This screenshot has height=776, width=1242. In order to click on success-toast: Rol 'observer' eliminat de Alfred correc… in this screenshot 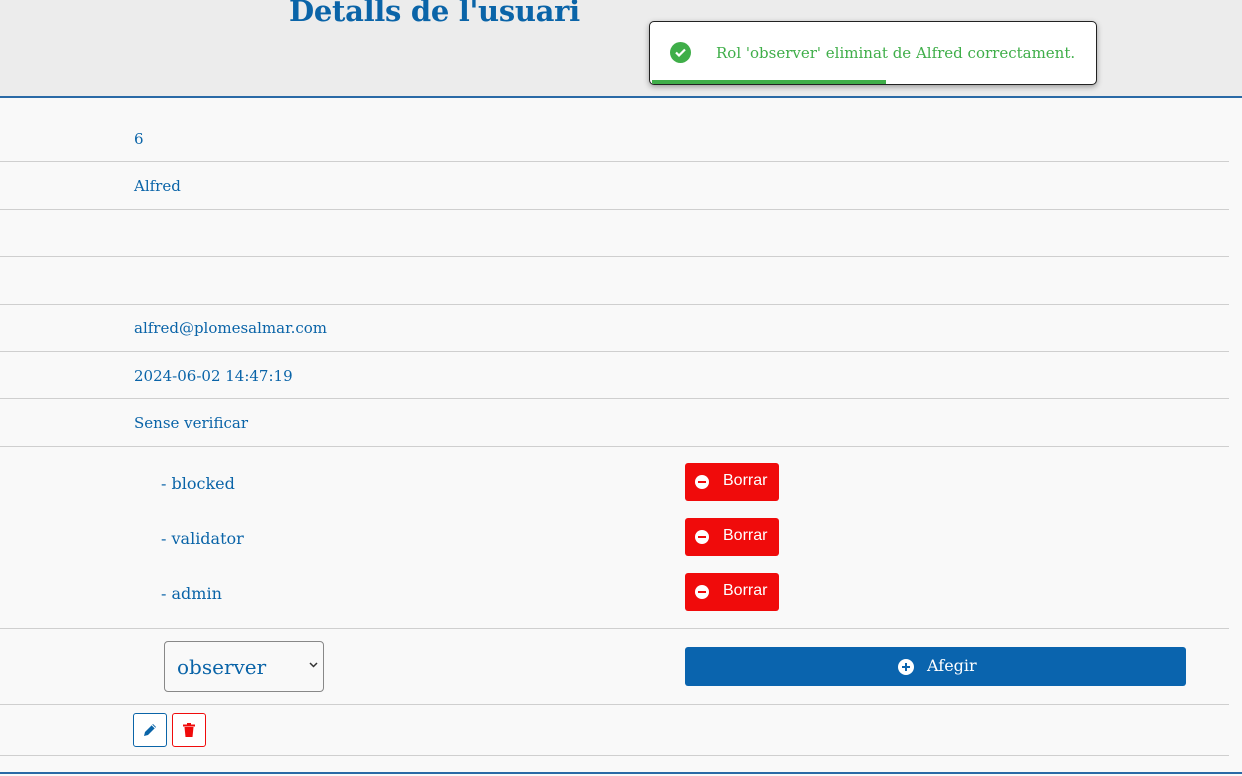, I will do `click(873, 53)`.